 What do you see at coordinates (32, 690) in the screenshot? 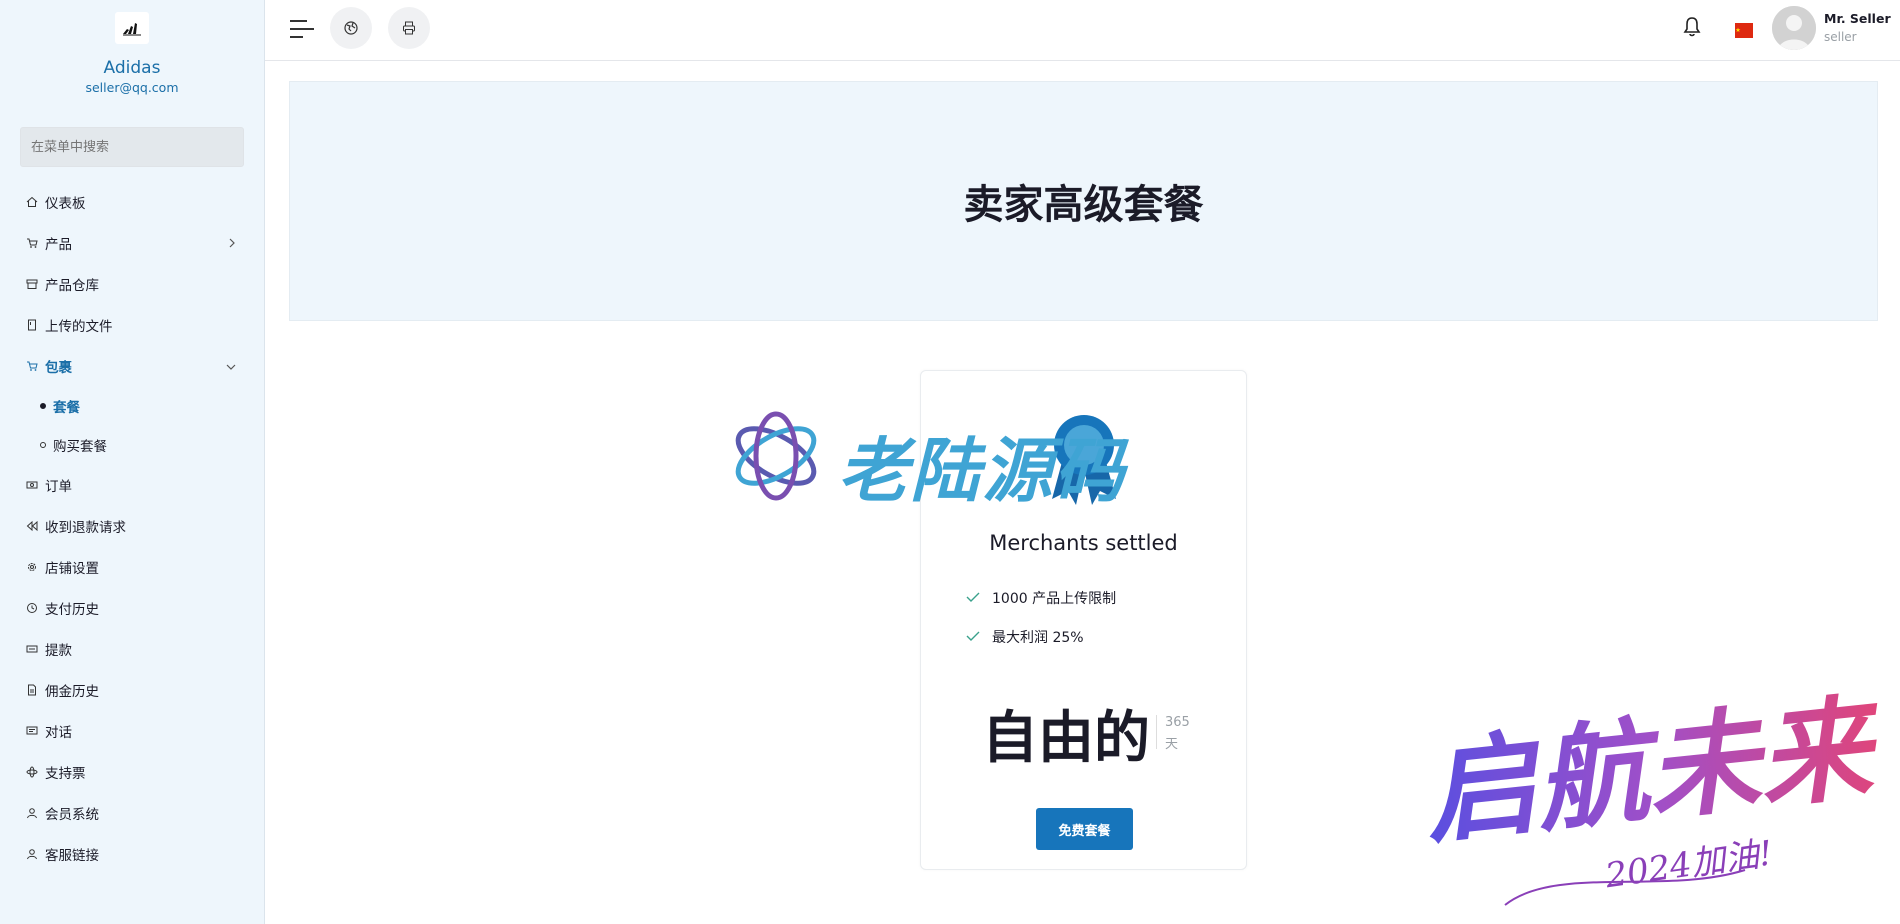
I see `document-icon` at bounding box center [32, 690].